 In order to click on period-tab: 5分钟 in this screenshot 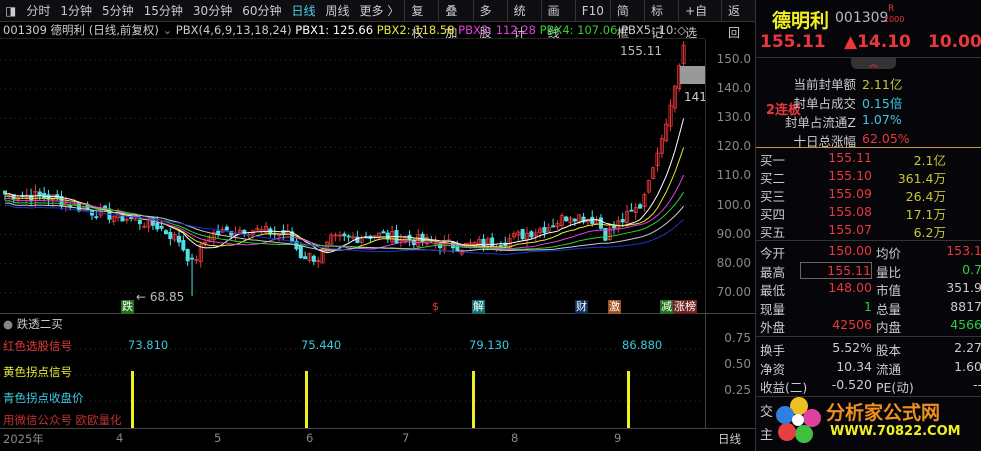, I will do `click(118, 10)`.